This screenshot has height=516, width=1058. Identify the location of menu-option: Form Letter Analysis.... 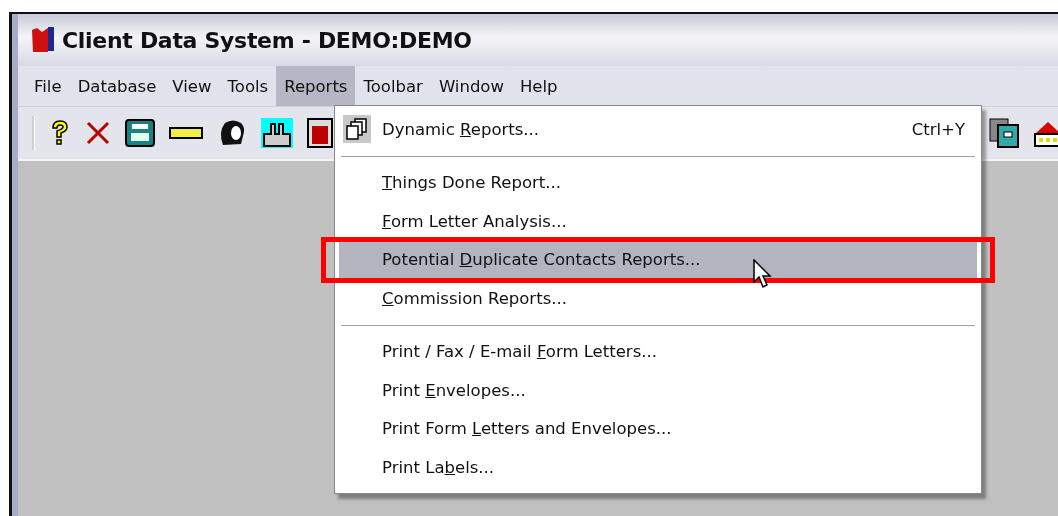
(658, 221).